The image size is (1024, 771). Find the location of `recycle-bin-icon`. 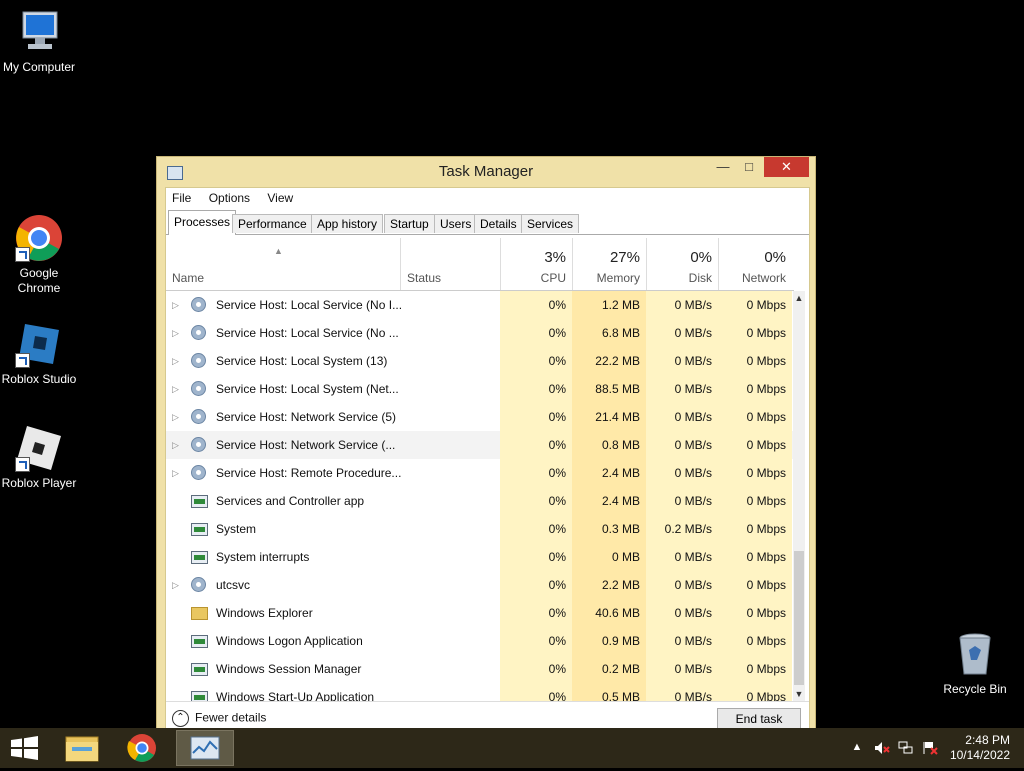

recycle-bin-icon is located at coordinates (975, 654).